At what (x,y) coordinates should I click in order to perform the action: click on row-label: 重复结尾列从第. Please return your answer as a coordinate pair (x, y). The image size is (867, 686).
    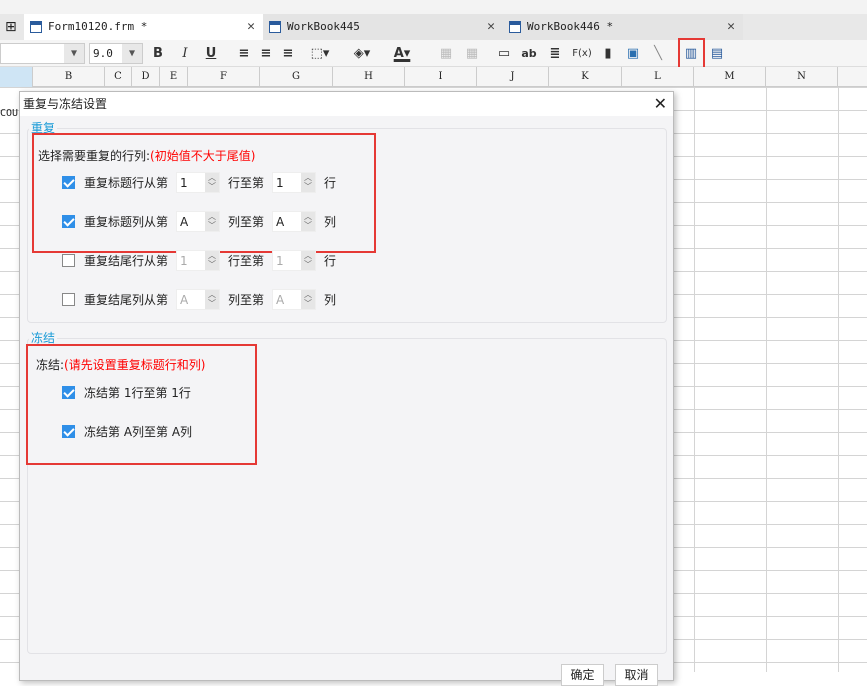
    Looking at the image, I should click on (126, 299).